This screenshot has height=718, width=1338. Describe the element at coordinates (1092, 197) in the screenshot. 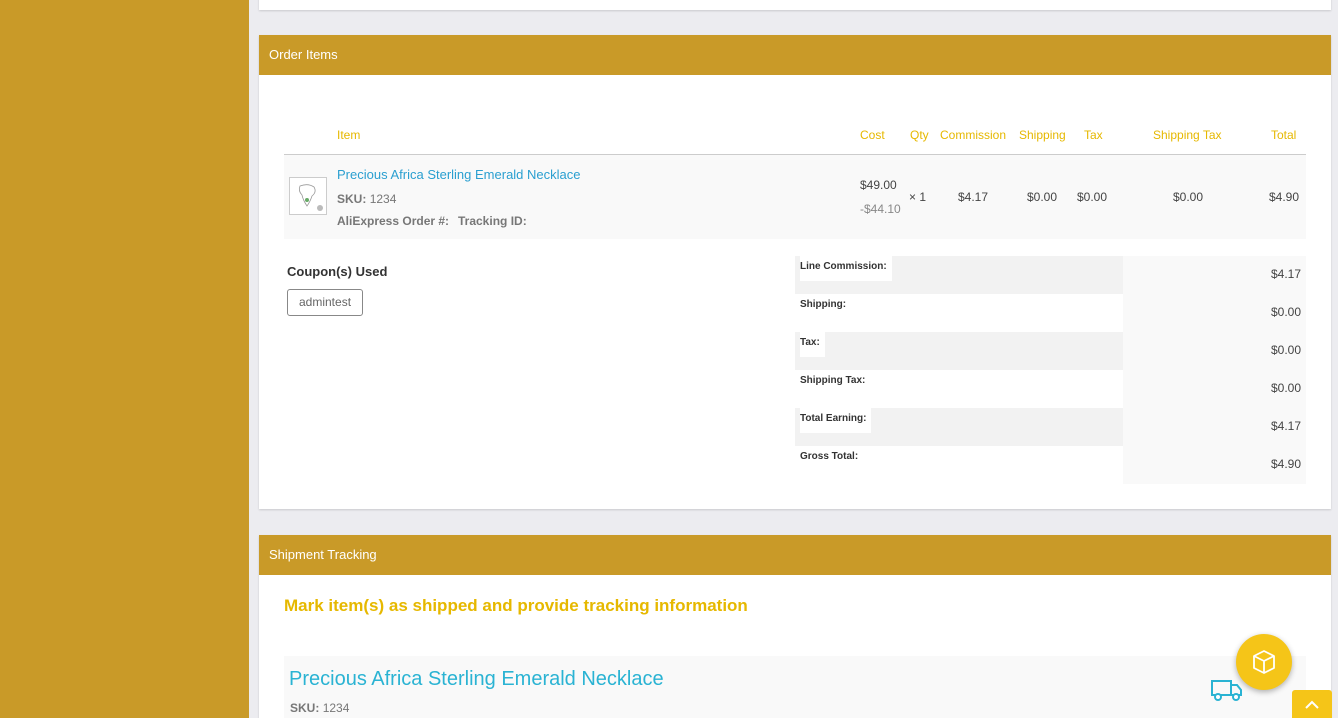

I see `item-tax: $0.00` at that location.